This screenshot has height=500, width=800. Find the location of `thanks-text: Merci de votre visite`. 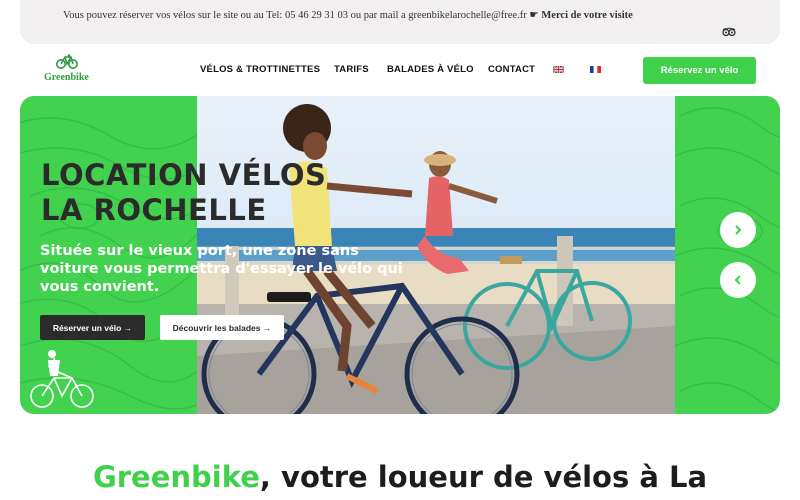

thanks-text: Merci de votre visite is located at coordinates (587, 15).